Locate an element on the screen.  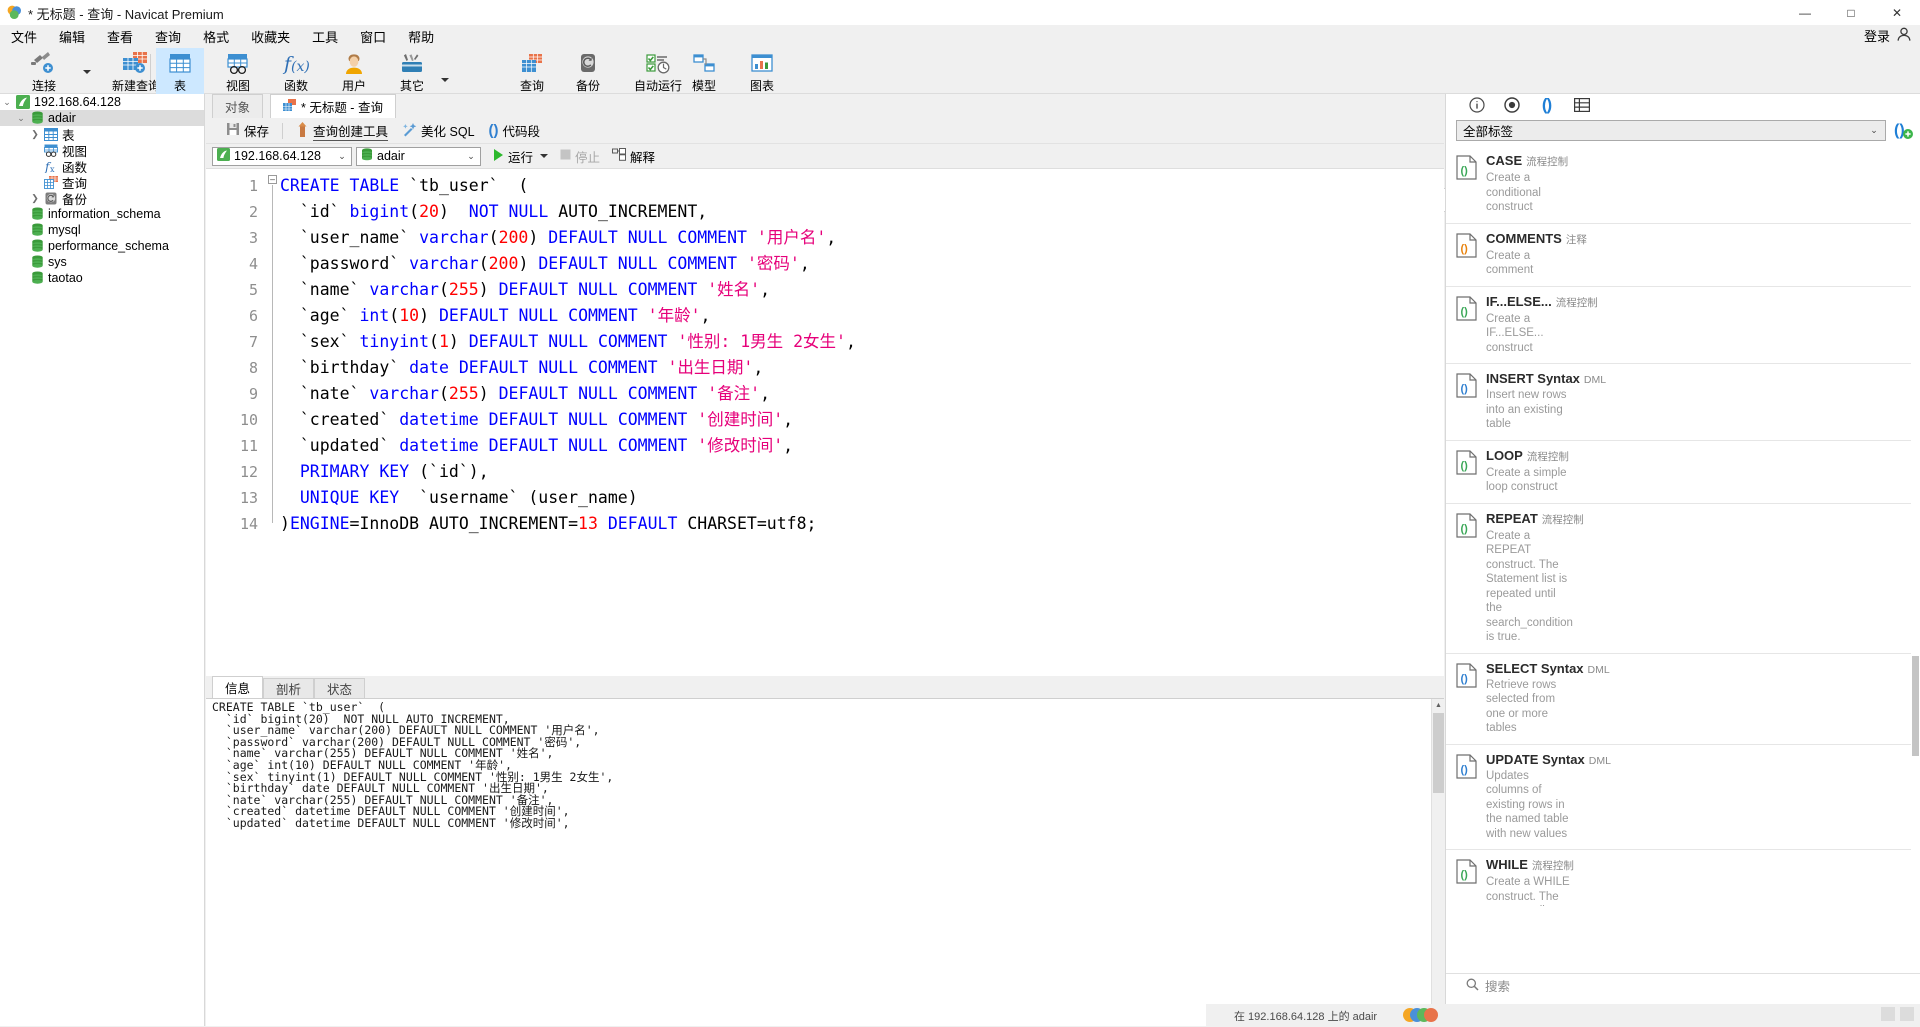
result-scrollbar-thumb is located at coordinates (1438, 753).